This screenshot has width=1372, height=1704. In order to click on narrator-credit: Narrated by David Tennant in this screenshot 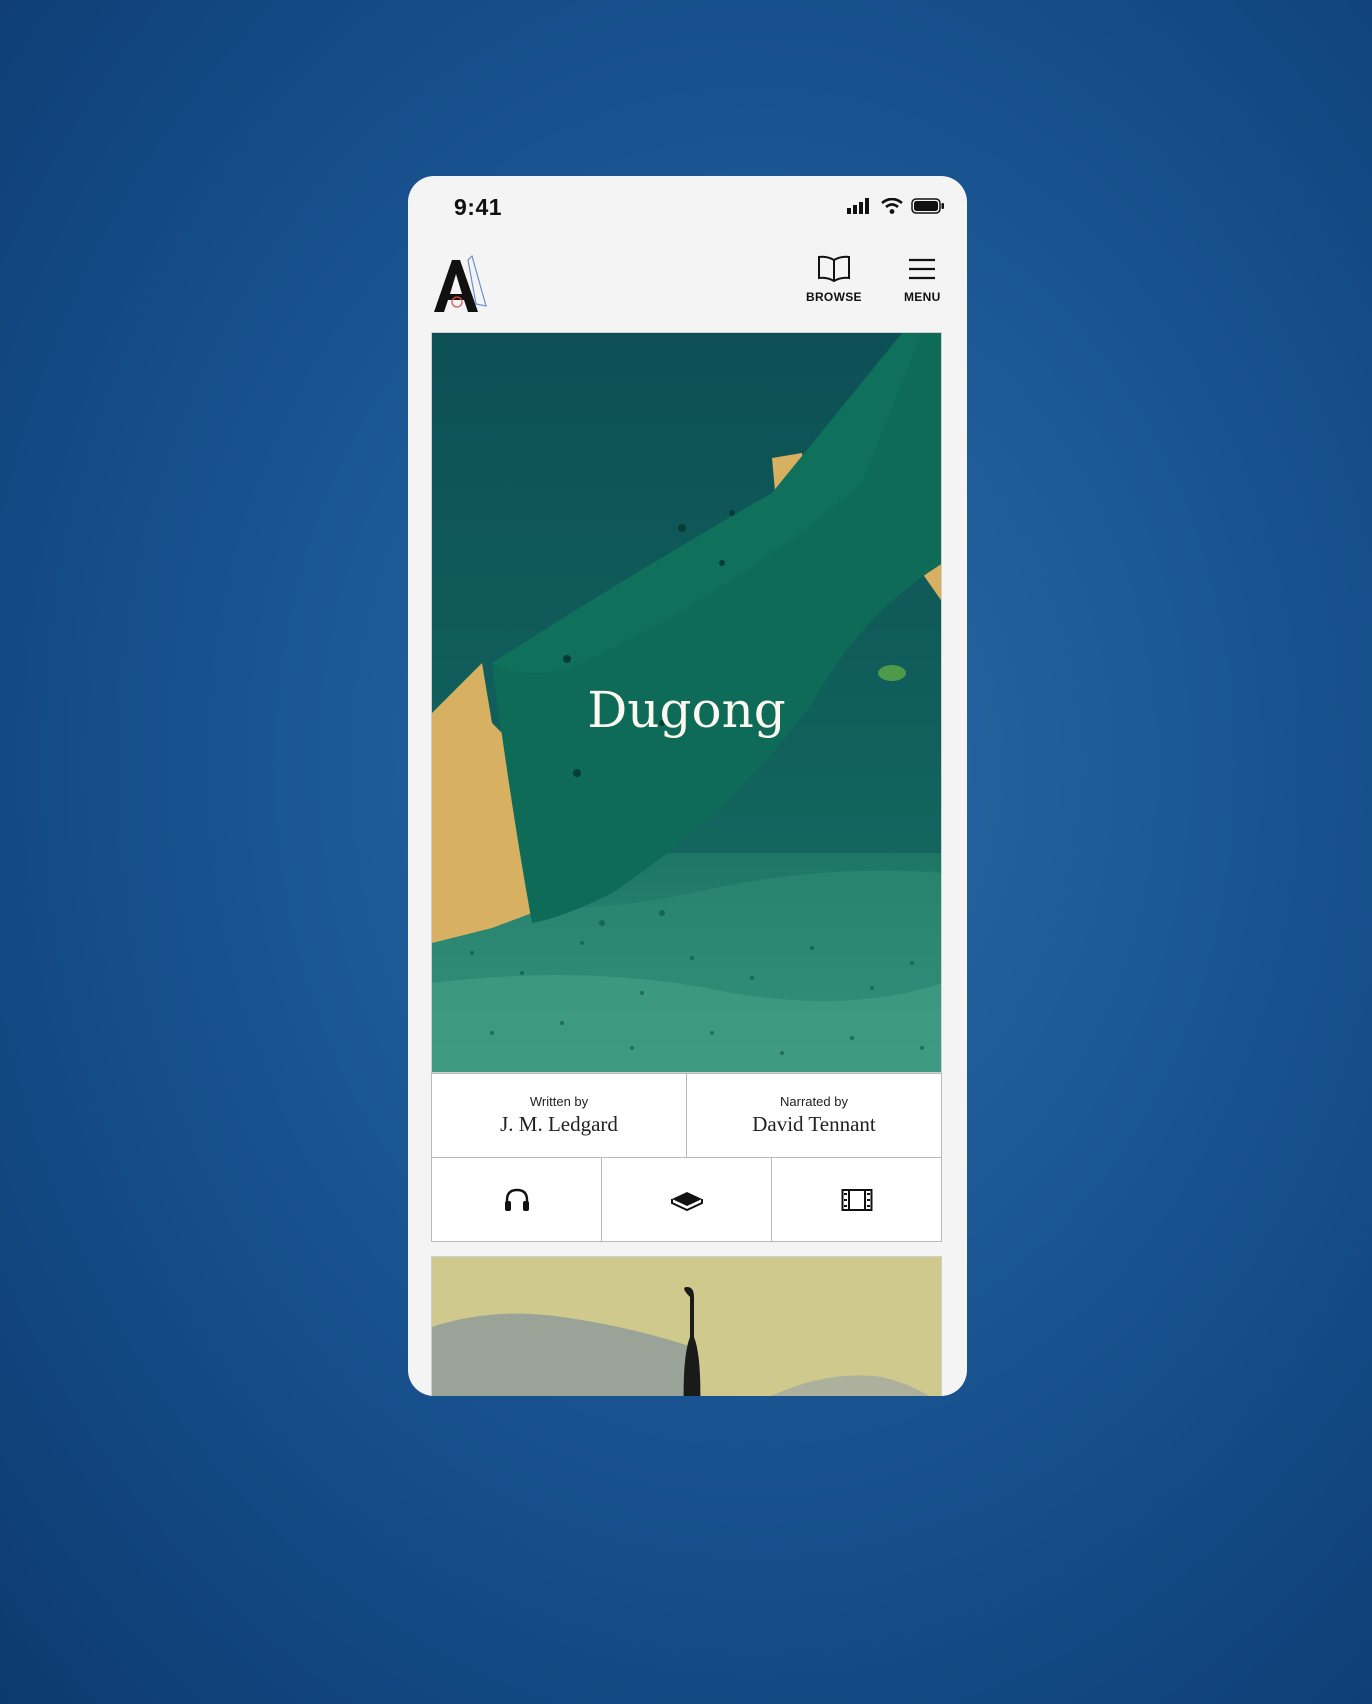, I will do `click(813, 1115)`.